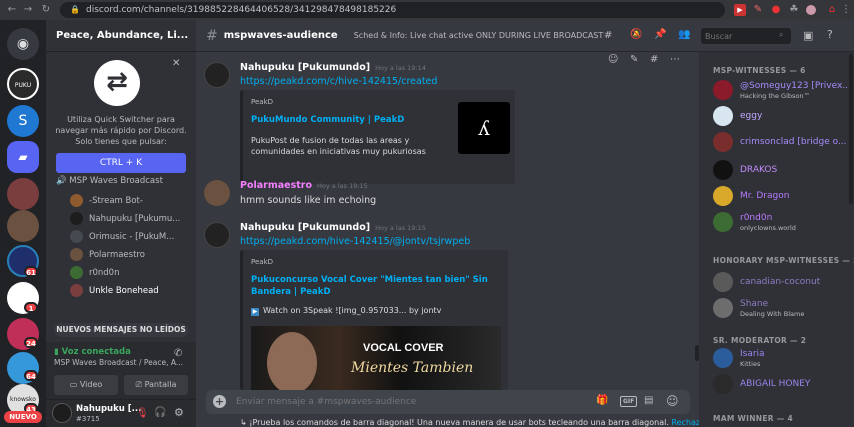  I want to click on help-icon: ?, so click(830, 34).